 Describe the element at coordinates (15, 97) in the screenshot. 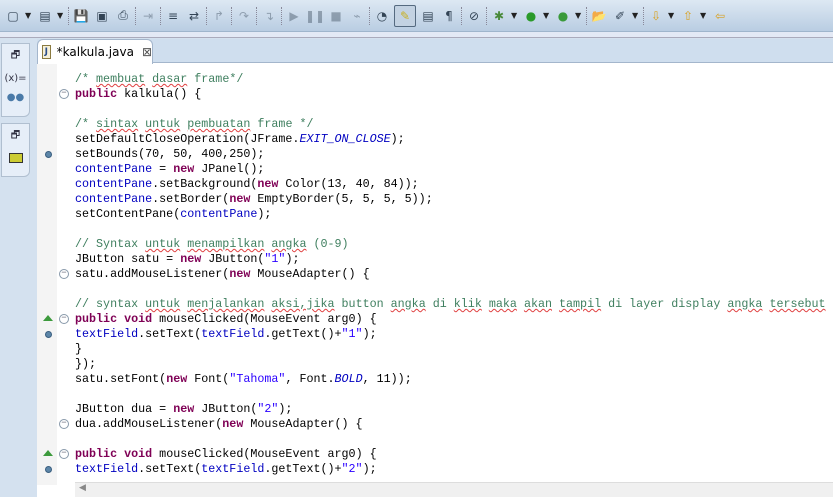

I see `breakpoints-icon: ●●` at that location.